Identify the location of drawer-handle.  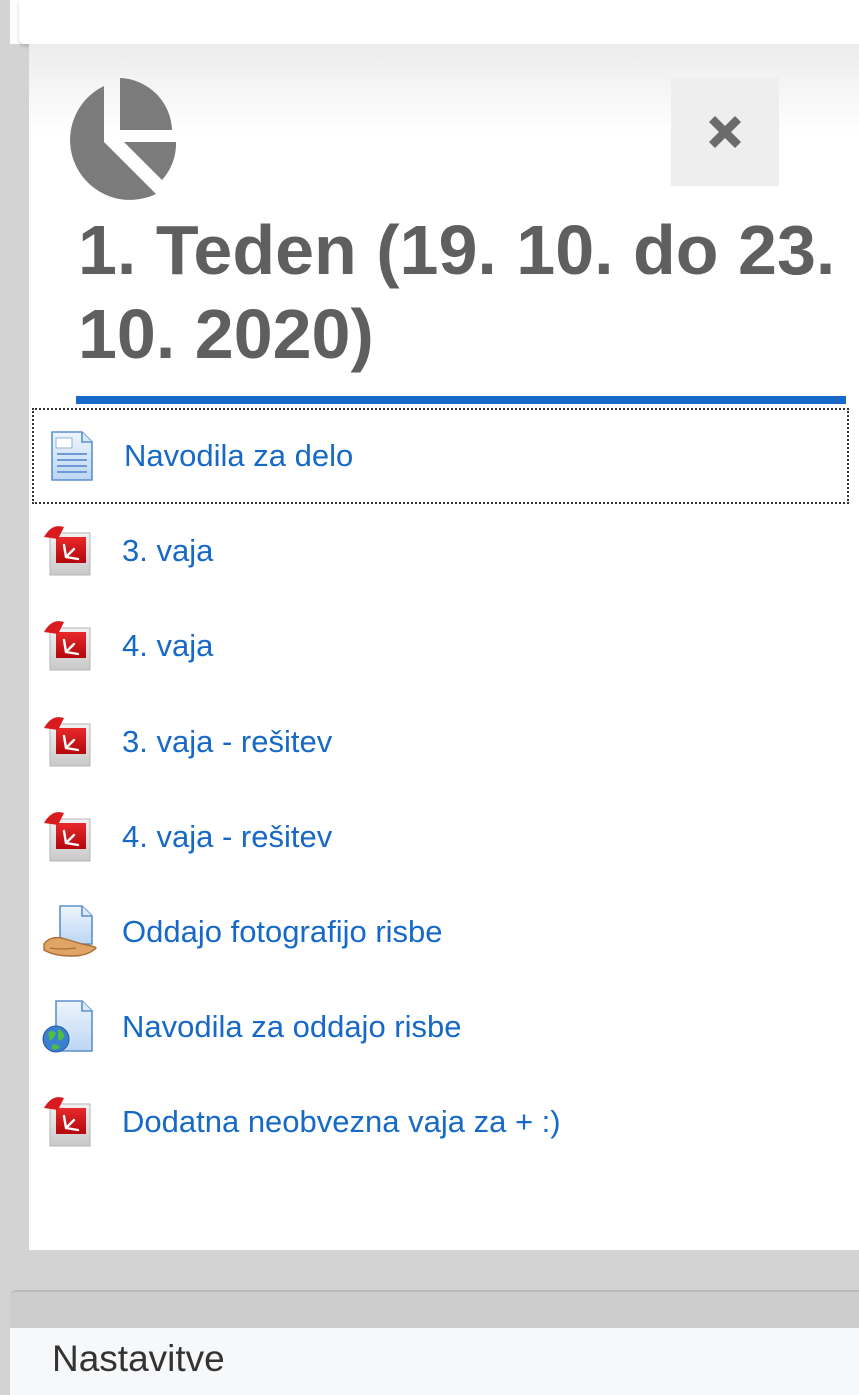
(434, 1310).